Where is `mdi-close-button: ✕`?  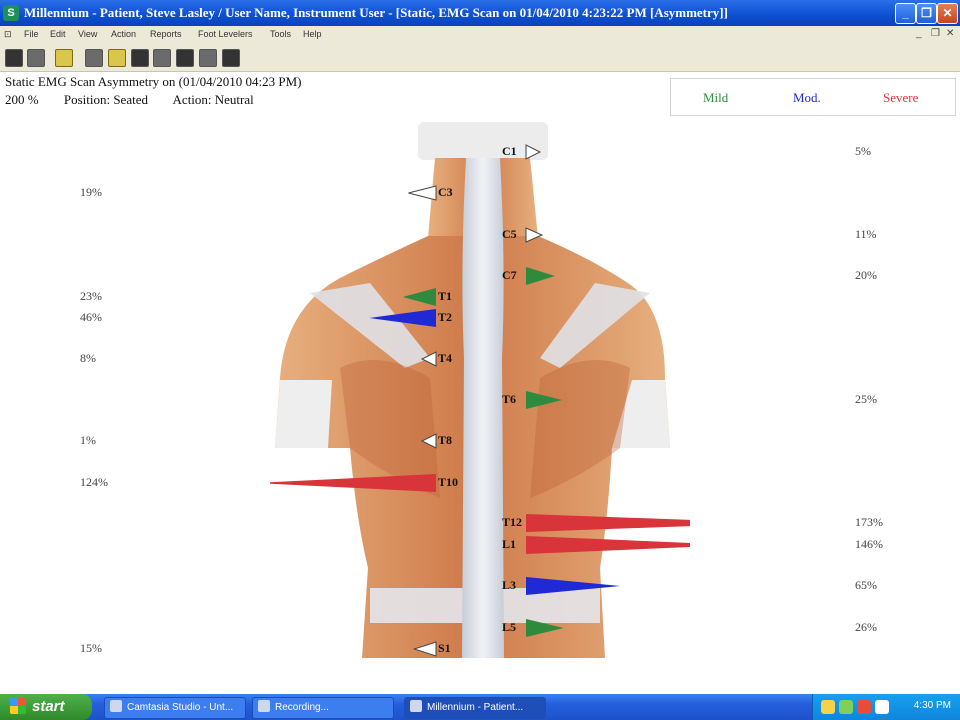 mdi-close-button: ✕ is located at coordinates (950, 33).